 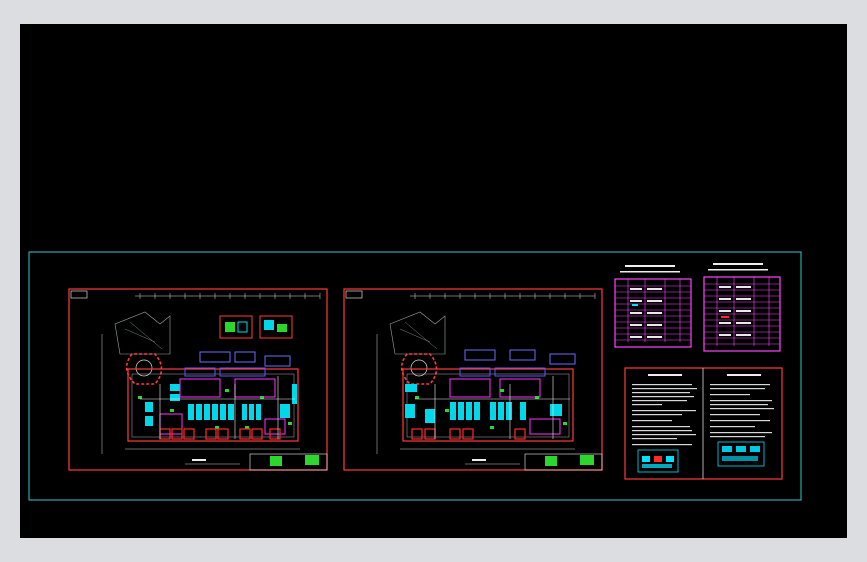 What do you see at coordinates (473, 379) in the screenshot?
I see `plan-sheet-right` at bounding box center [473, 379].